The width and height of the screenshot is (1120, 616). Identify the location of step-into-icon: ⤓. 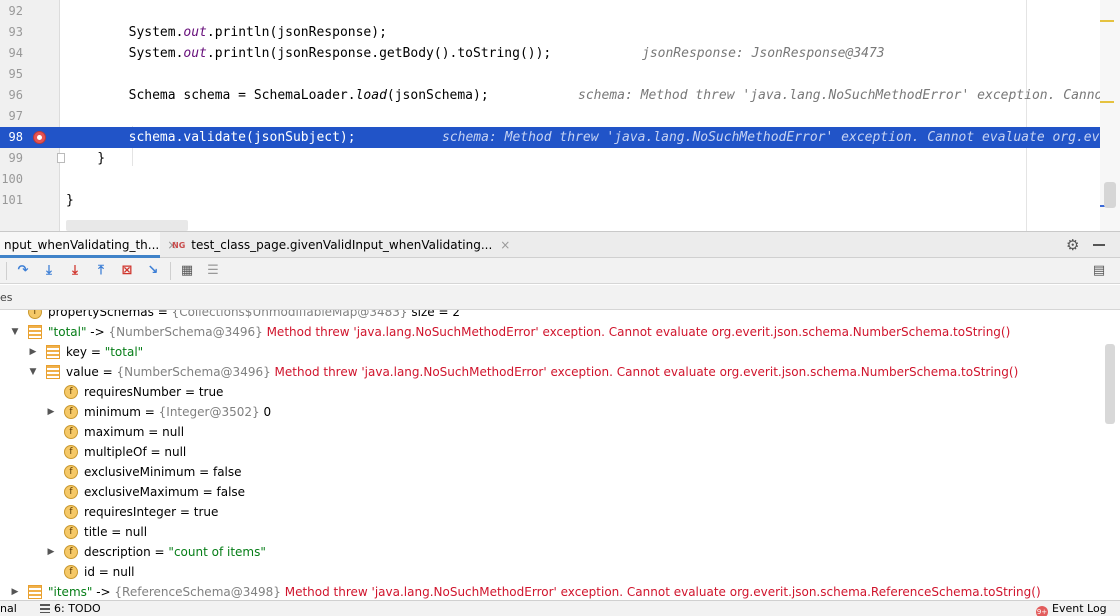
(49, 271).